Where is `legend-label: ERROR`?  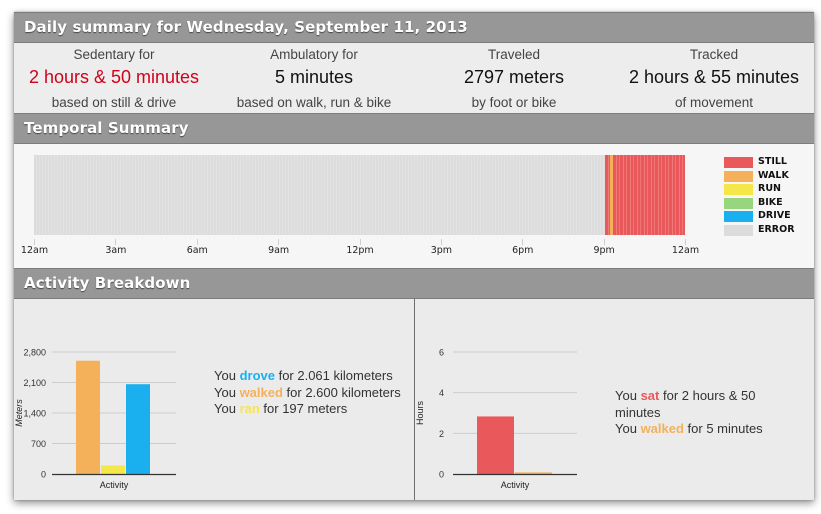 legend-label: ERROR is located at coordinates (776, 229).